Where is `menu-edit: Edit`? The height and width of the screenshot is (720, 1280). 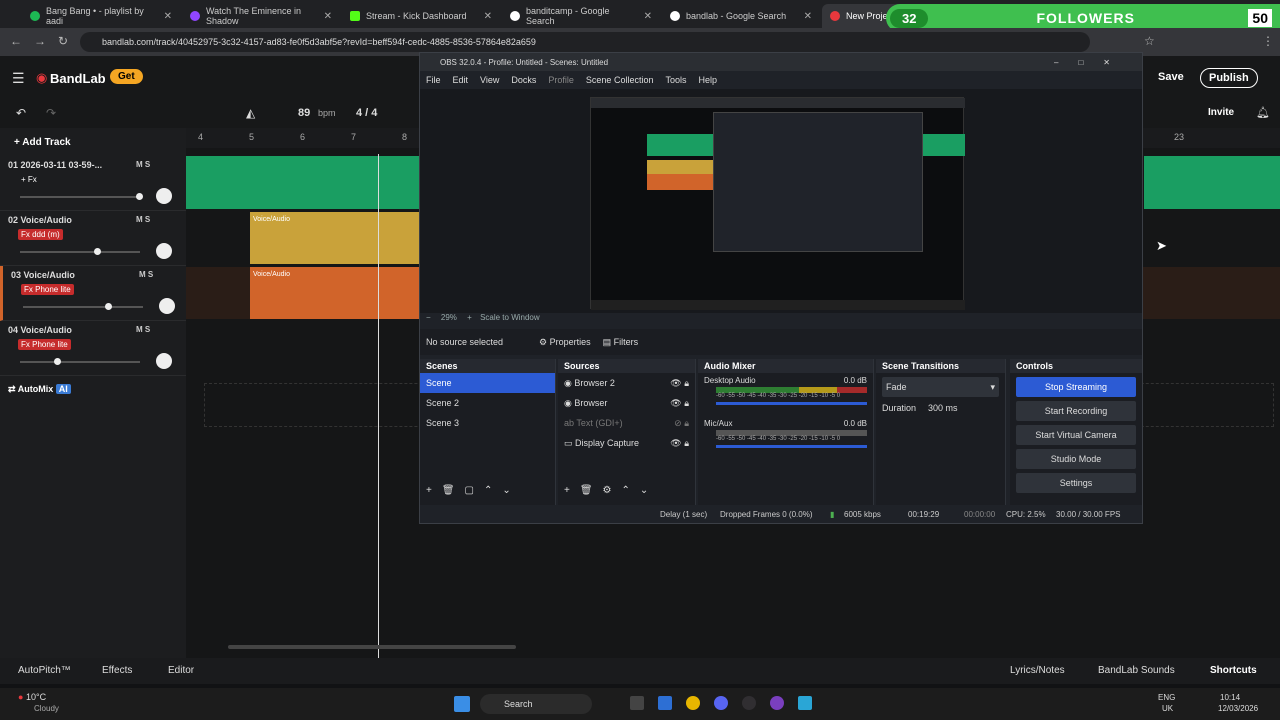 menu-edit: Edit is located at coordinates (461, 80).